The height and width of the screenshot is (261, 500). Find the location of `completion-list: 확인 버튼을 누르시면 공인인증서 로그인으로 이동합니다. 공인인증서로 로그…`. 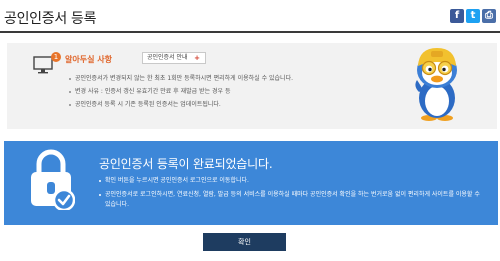

completion-list: 확인 버튼을 누르시면 공인인증서 로그인으로 이동합니다. 공인인증서로 로그… is located at coordinates (290, 193).